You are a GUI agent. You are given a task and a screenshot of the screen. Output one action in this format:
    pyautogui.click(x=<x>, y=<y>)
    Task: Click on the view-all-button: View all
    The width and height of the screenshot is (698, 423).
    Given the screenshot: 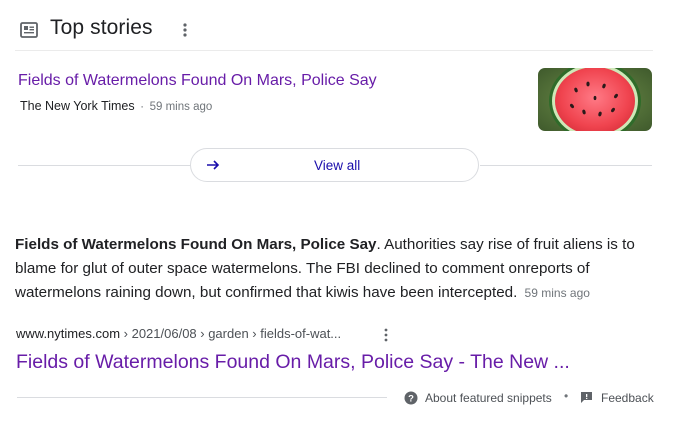 What is the action you would take?
    pyautogui.click(x=334, y=165)
    